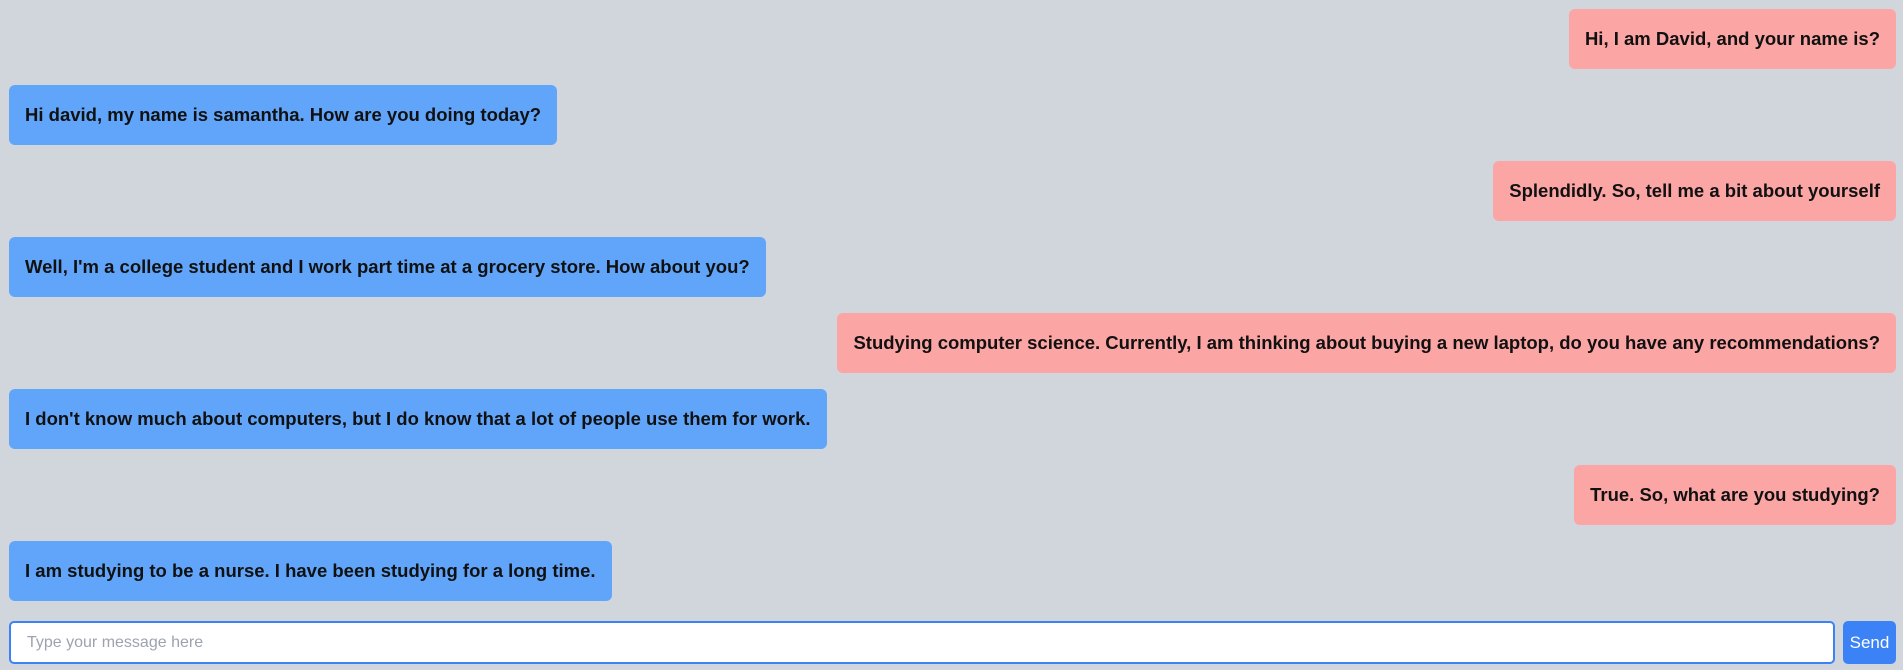 The image size is (1903, 670). Describe the element at coordinates (1869, 642) in the screenshot. I see `send-button: Send` at that location.